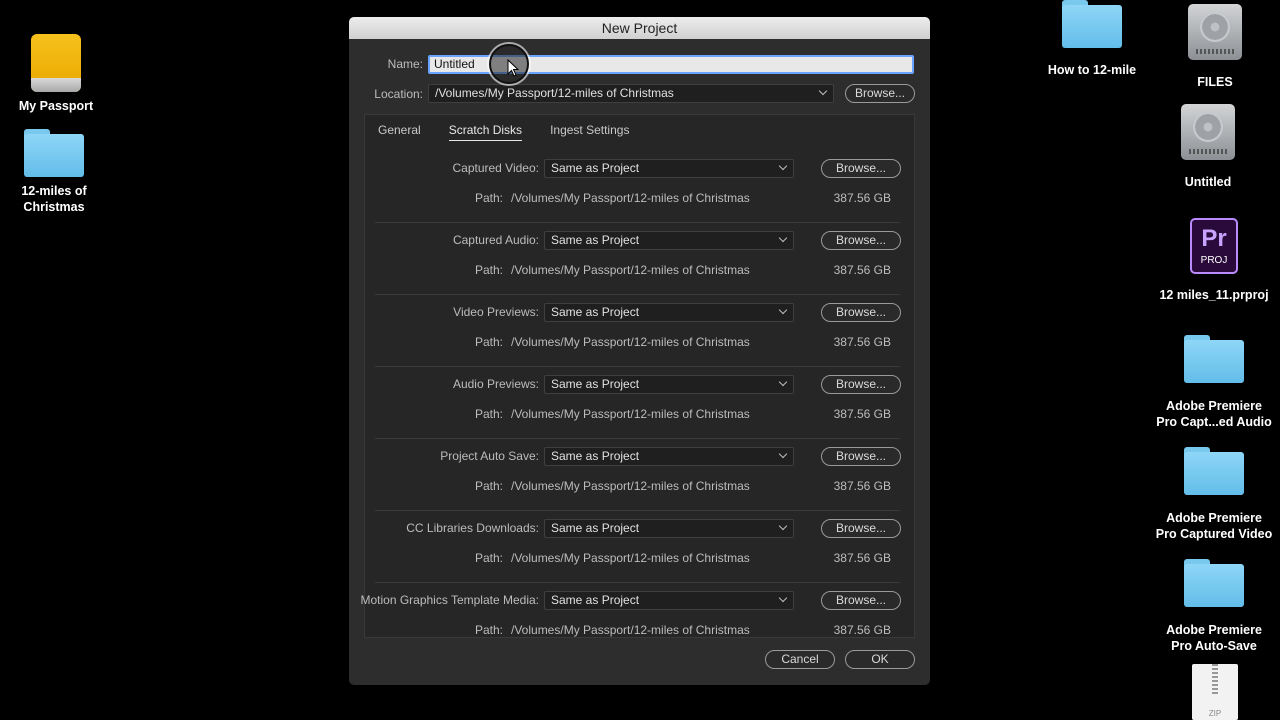  What do you see at coordinates (495, 384) in the screenshot?
I see `scratch-disk-label: Audio Previews:` at bounding box center [495, 384].